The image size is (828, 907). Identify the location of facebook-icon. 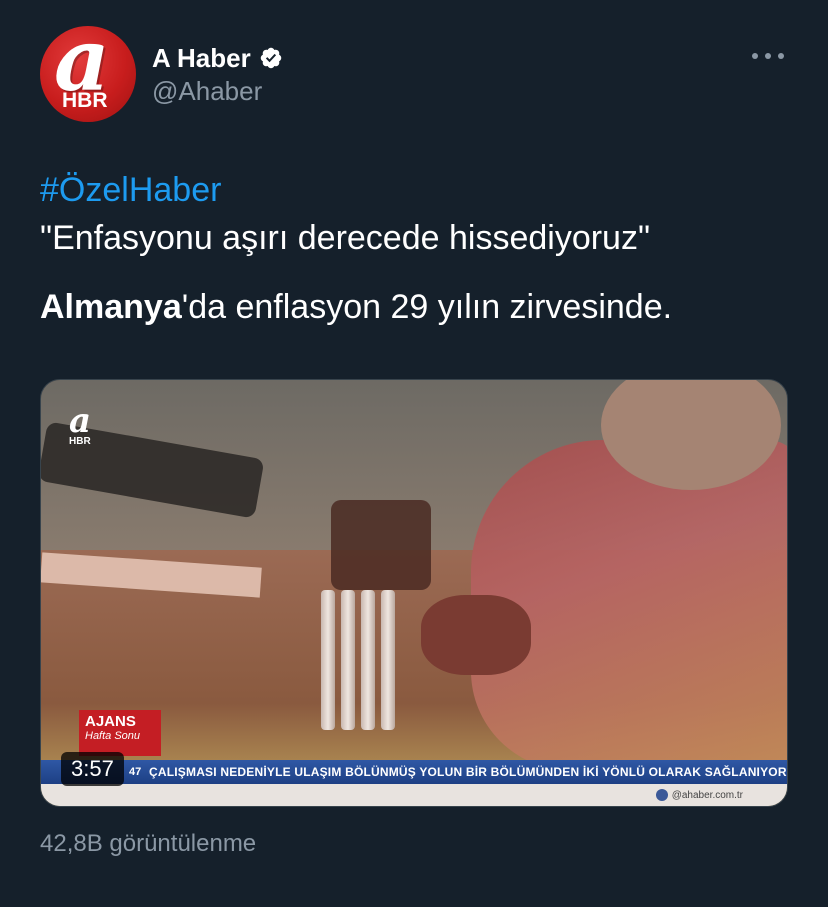
(661, 795).